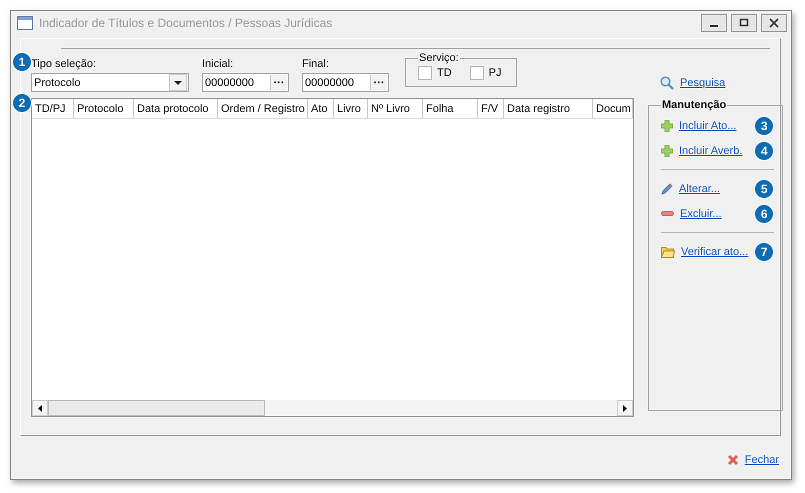  I want to click on service-checkbox: TD, so click(435, 73).